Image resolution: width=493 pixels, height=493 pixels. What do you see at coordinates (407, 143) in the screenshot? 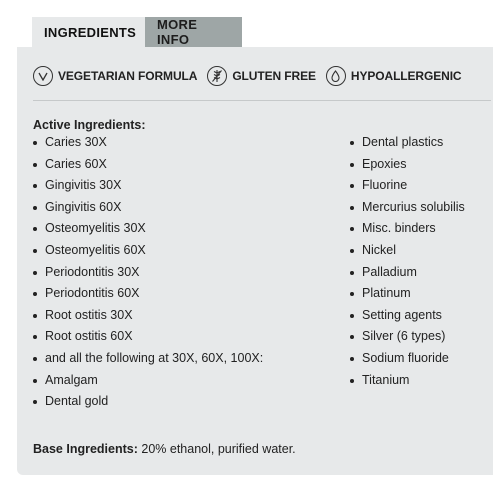
I see `list-item: Dental plastics` at bounding box center [407, 143].